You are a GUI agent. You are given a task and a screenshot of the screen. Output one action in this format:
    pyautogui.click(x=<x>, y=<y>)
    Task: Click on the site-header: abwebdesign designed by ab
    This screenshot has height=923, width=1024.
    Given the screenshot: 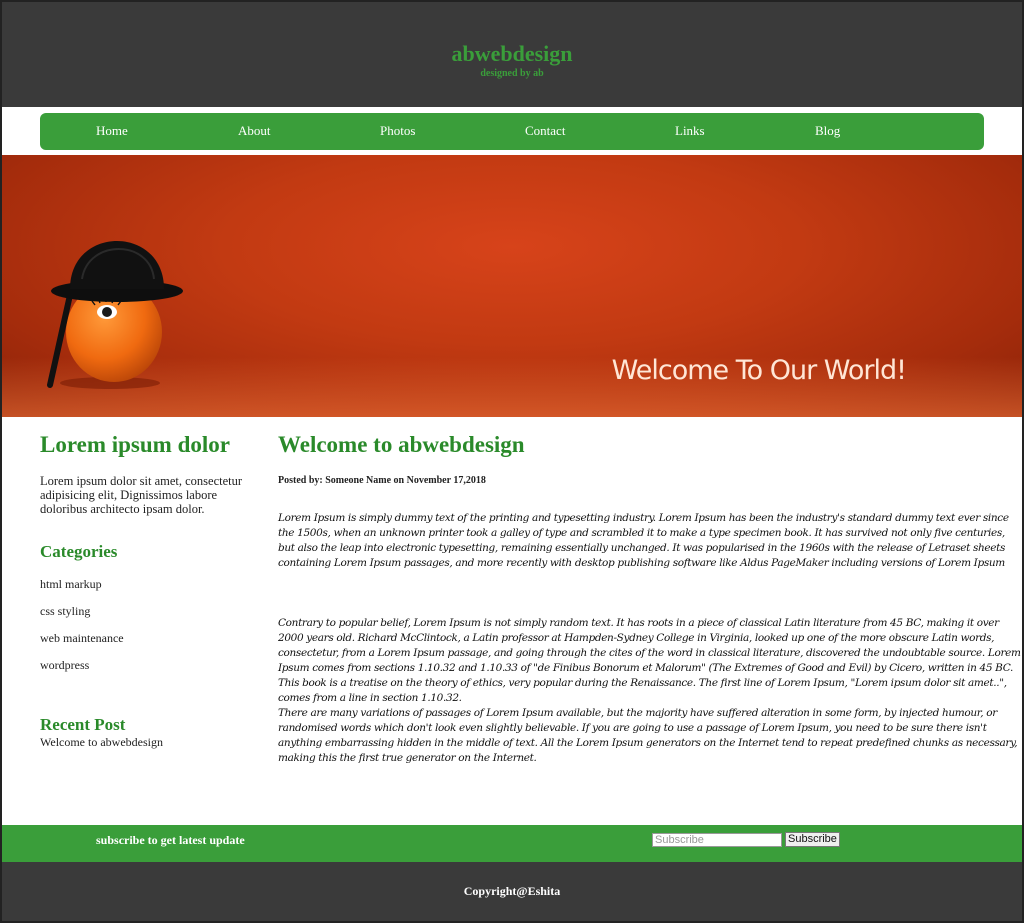 What is the action you would take?
    pyautogui.click(x=512, y=54)
    